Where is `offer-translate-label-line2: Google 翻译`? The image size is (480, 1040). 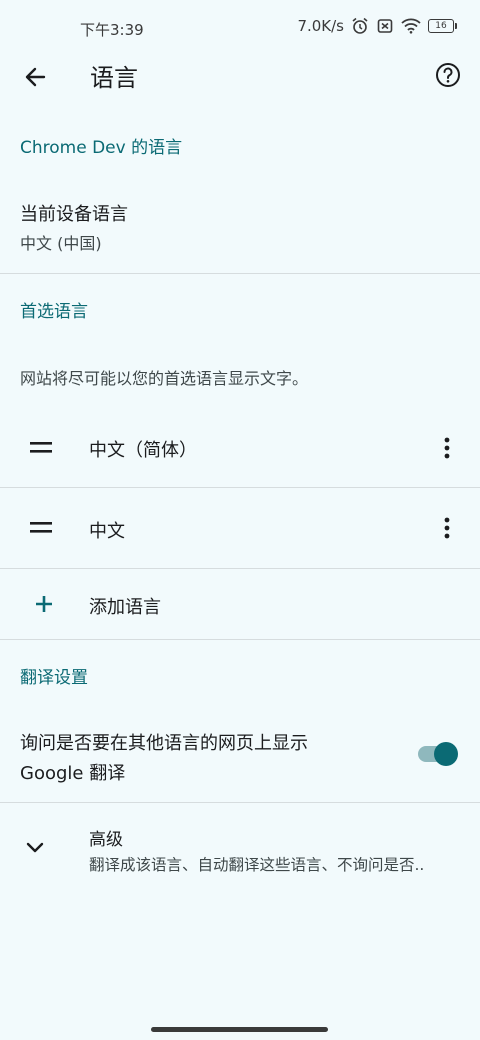
offer-translate-label-line2: Google 翻译 is located at coordinates (73, 773).